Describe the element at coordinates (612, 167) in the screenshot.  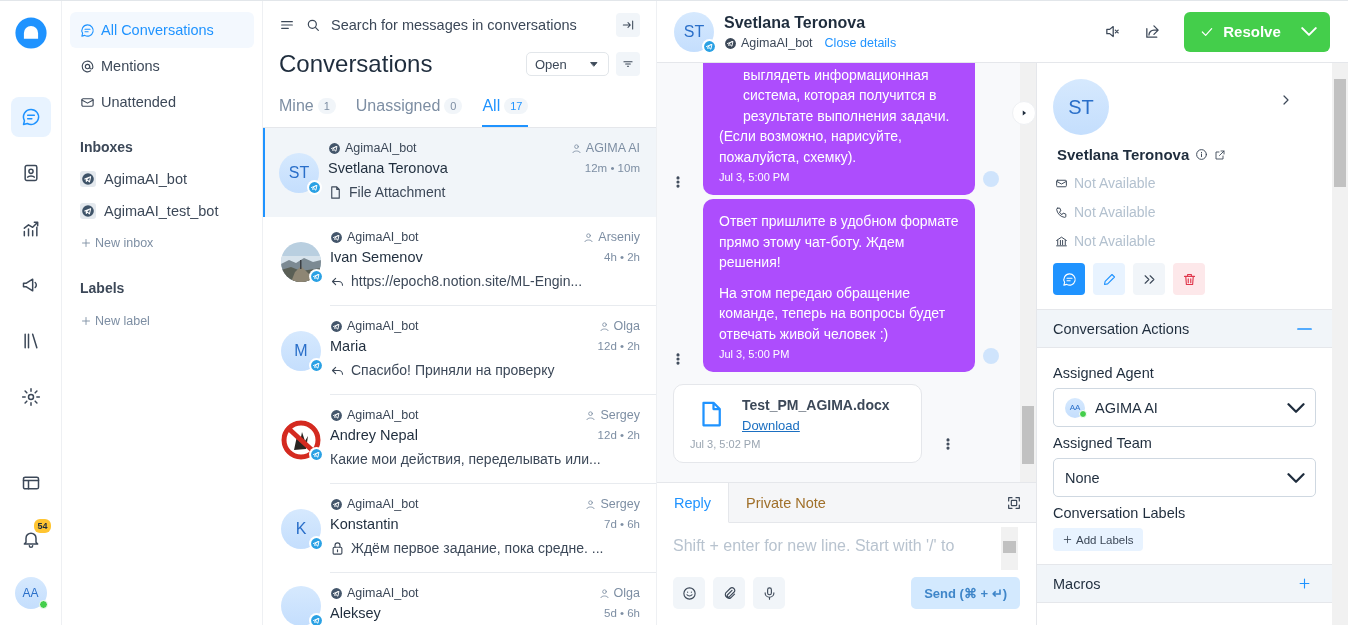
I see `conversation-time: 12m • 10m` at that location.